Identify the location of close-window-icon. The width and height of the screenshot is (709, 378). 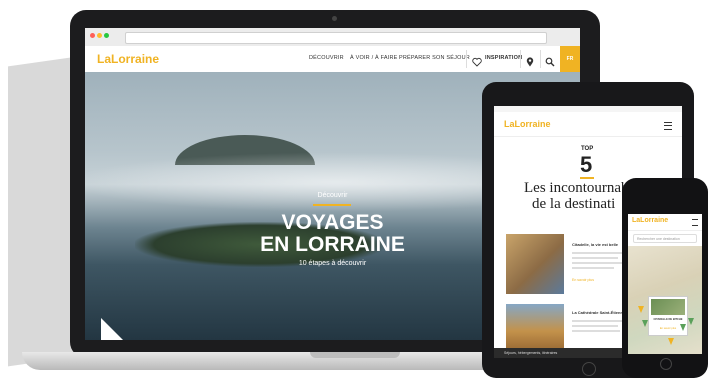
(92, 35).